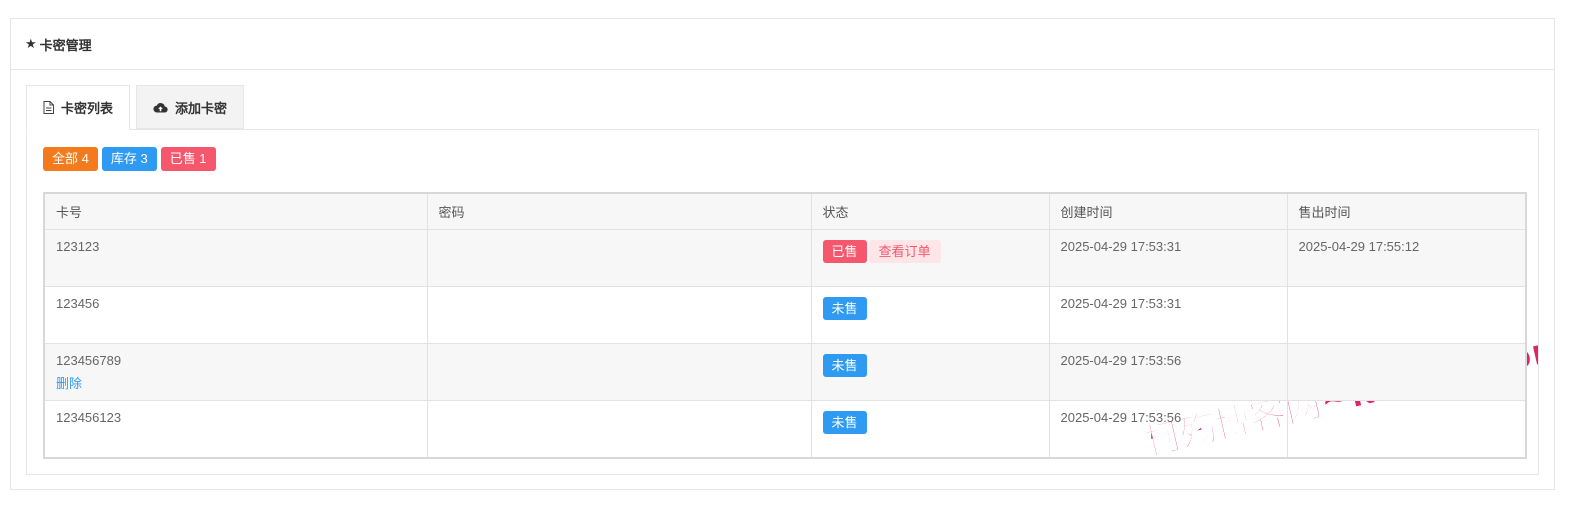 The image size is (1582, 506). What do you see at coordinates (48, 107) in the screenshot?
I see `document-icon` at bounding box center [48, 107].